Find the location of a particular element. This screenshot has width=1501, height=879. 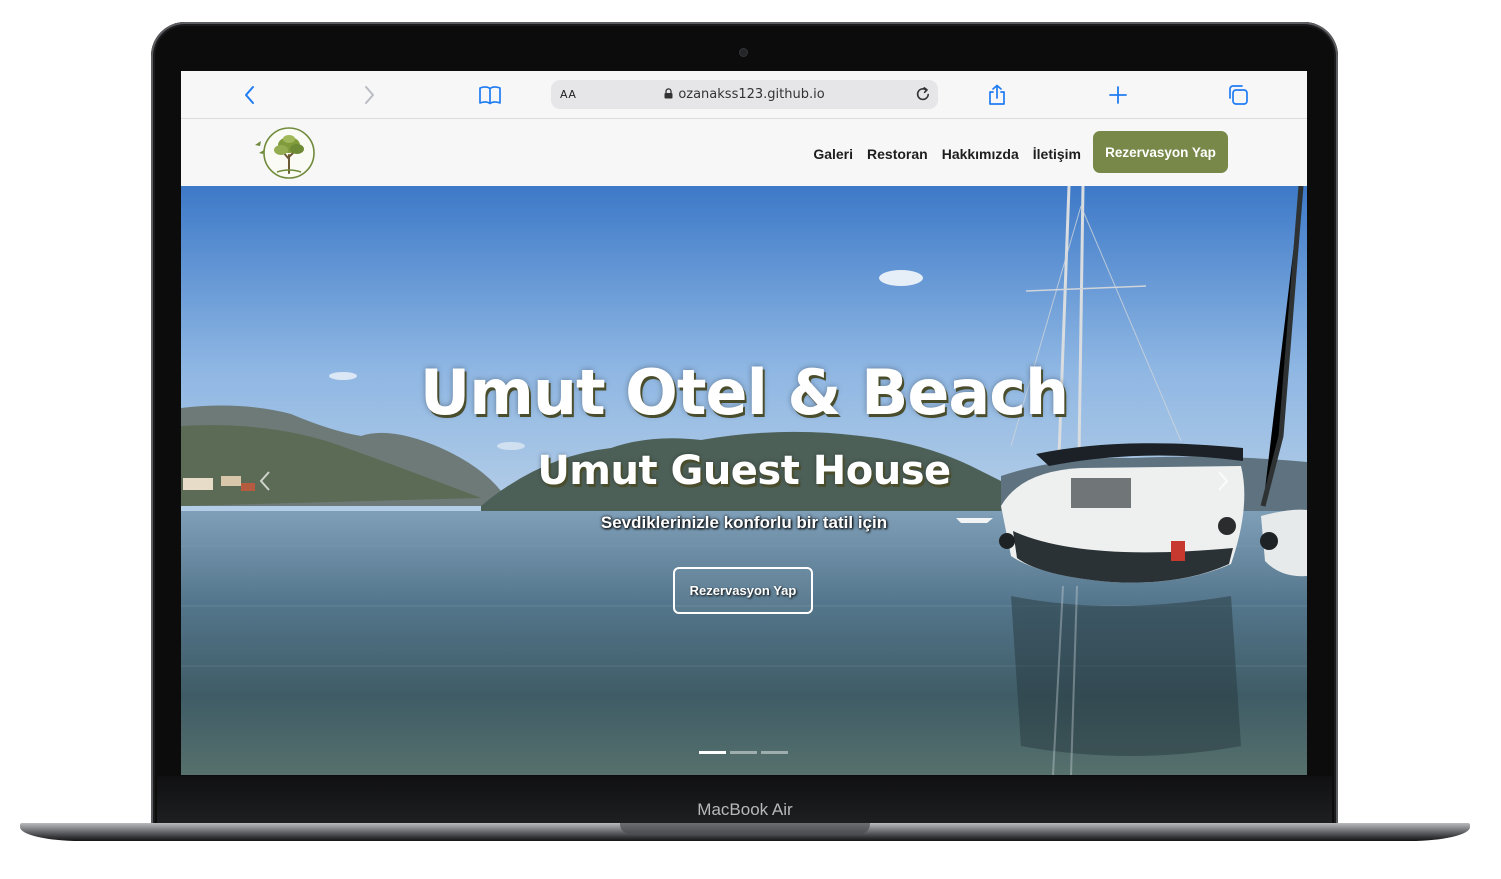

tabs-icon is located at coordinates (1238, 95).